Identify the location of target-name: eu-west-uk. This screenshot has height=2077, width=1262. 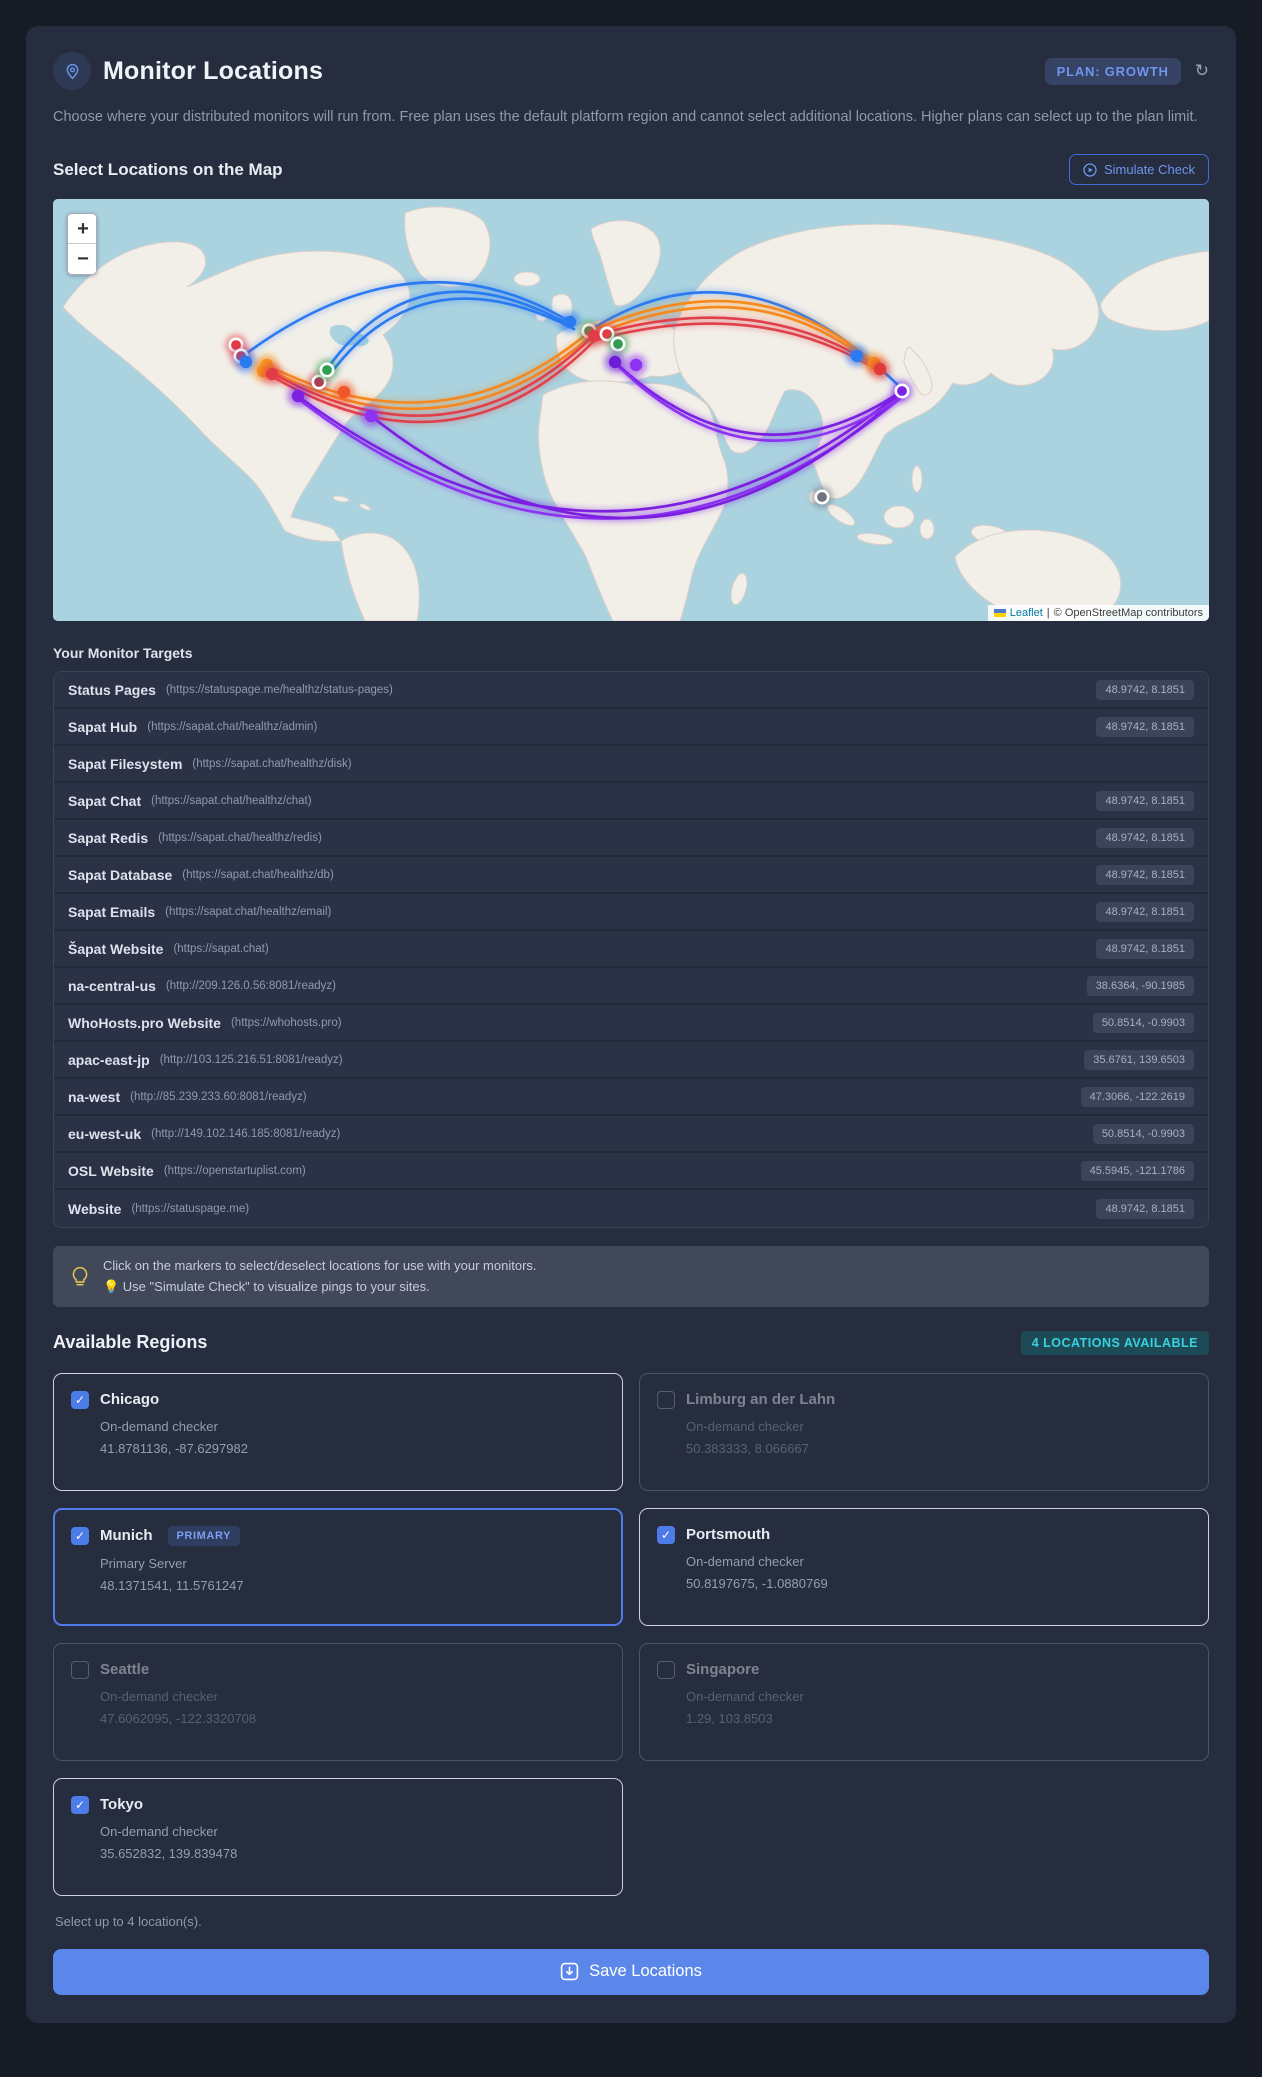
(105, 1133).